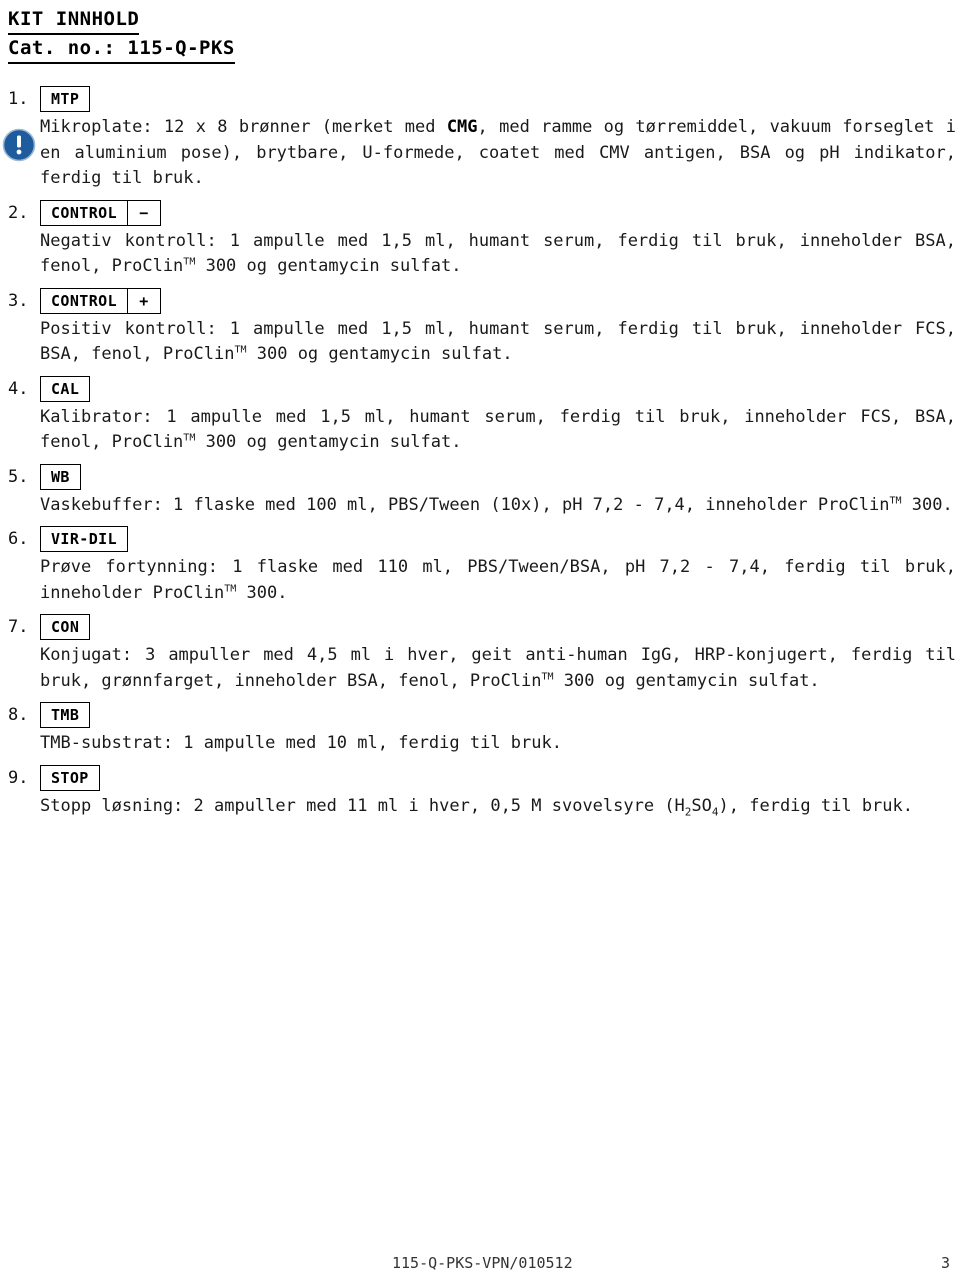  I want to click on kit-item-header: 9. STOP, so click(484, 777).